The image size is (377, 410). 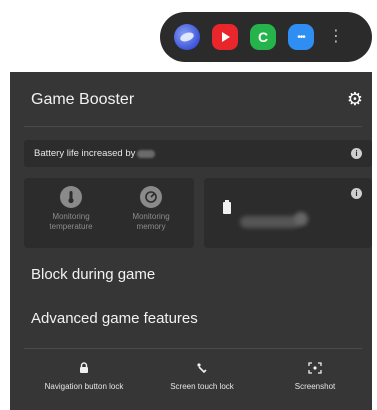 I want to click on monitoring-temperature-button: Monitoring temperature, so click(x=71, y=209).